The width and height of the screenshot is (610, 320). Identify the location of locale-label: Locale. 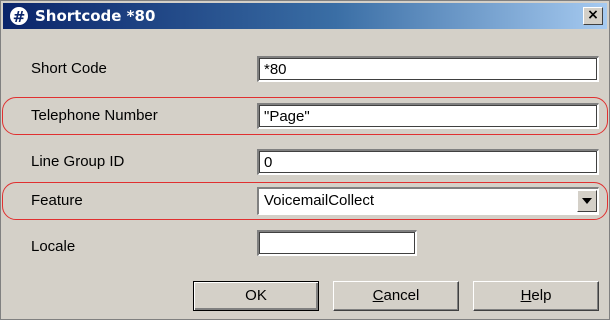
(53, 246).